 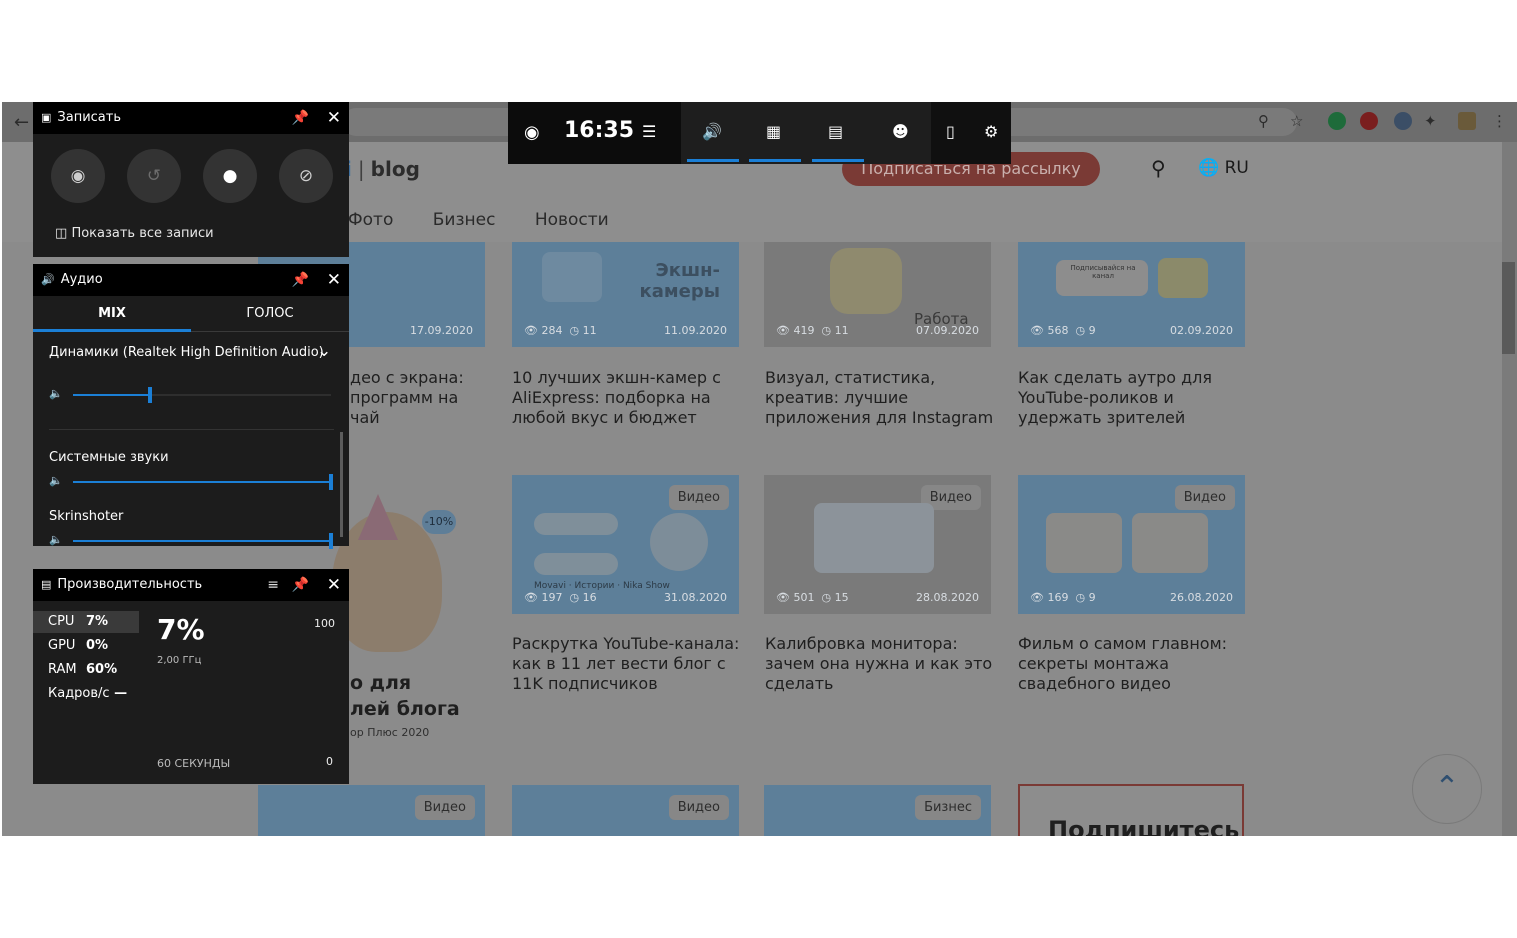 I want to click on record-icon: ●, so click(x=230, y=176).